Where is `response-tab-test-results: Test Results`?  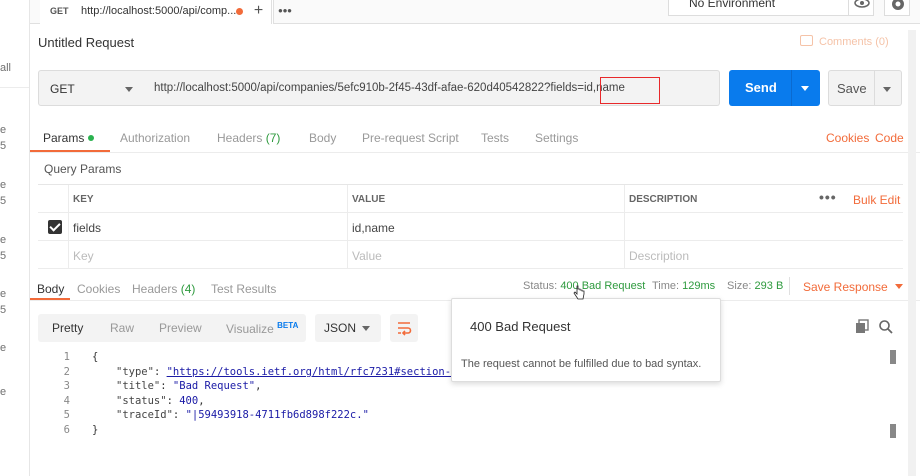
response-tab-test-results: Test Results is located at coordinates (243, 289).